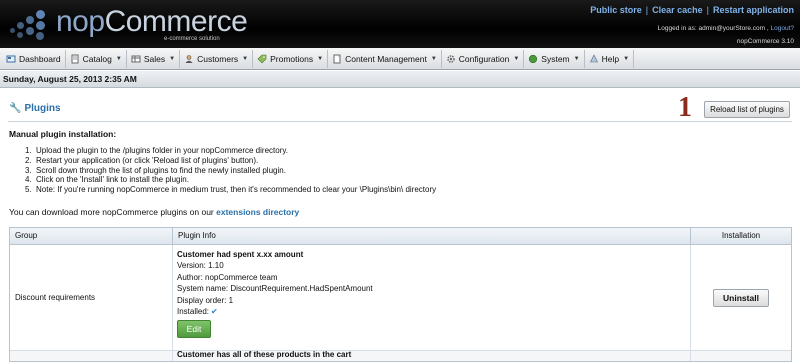 The width and height of the screenshot is (800, 362). I want to click on column-header-installation: Installation, so click(741, 235).